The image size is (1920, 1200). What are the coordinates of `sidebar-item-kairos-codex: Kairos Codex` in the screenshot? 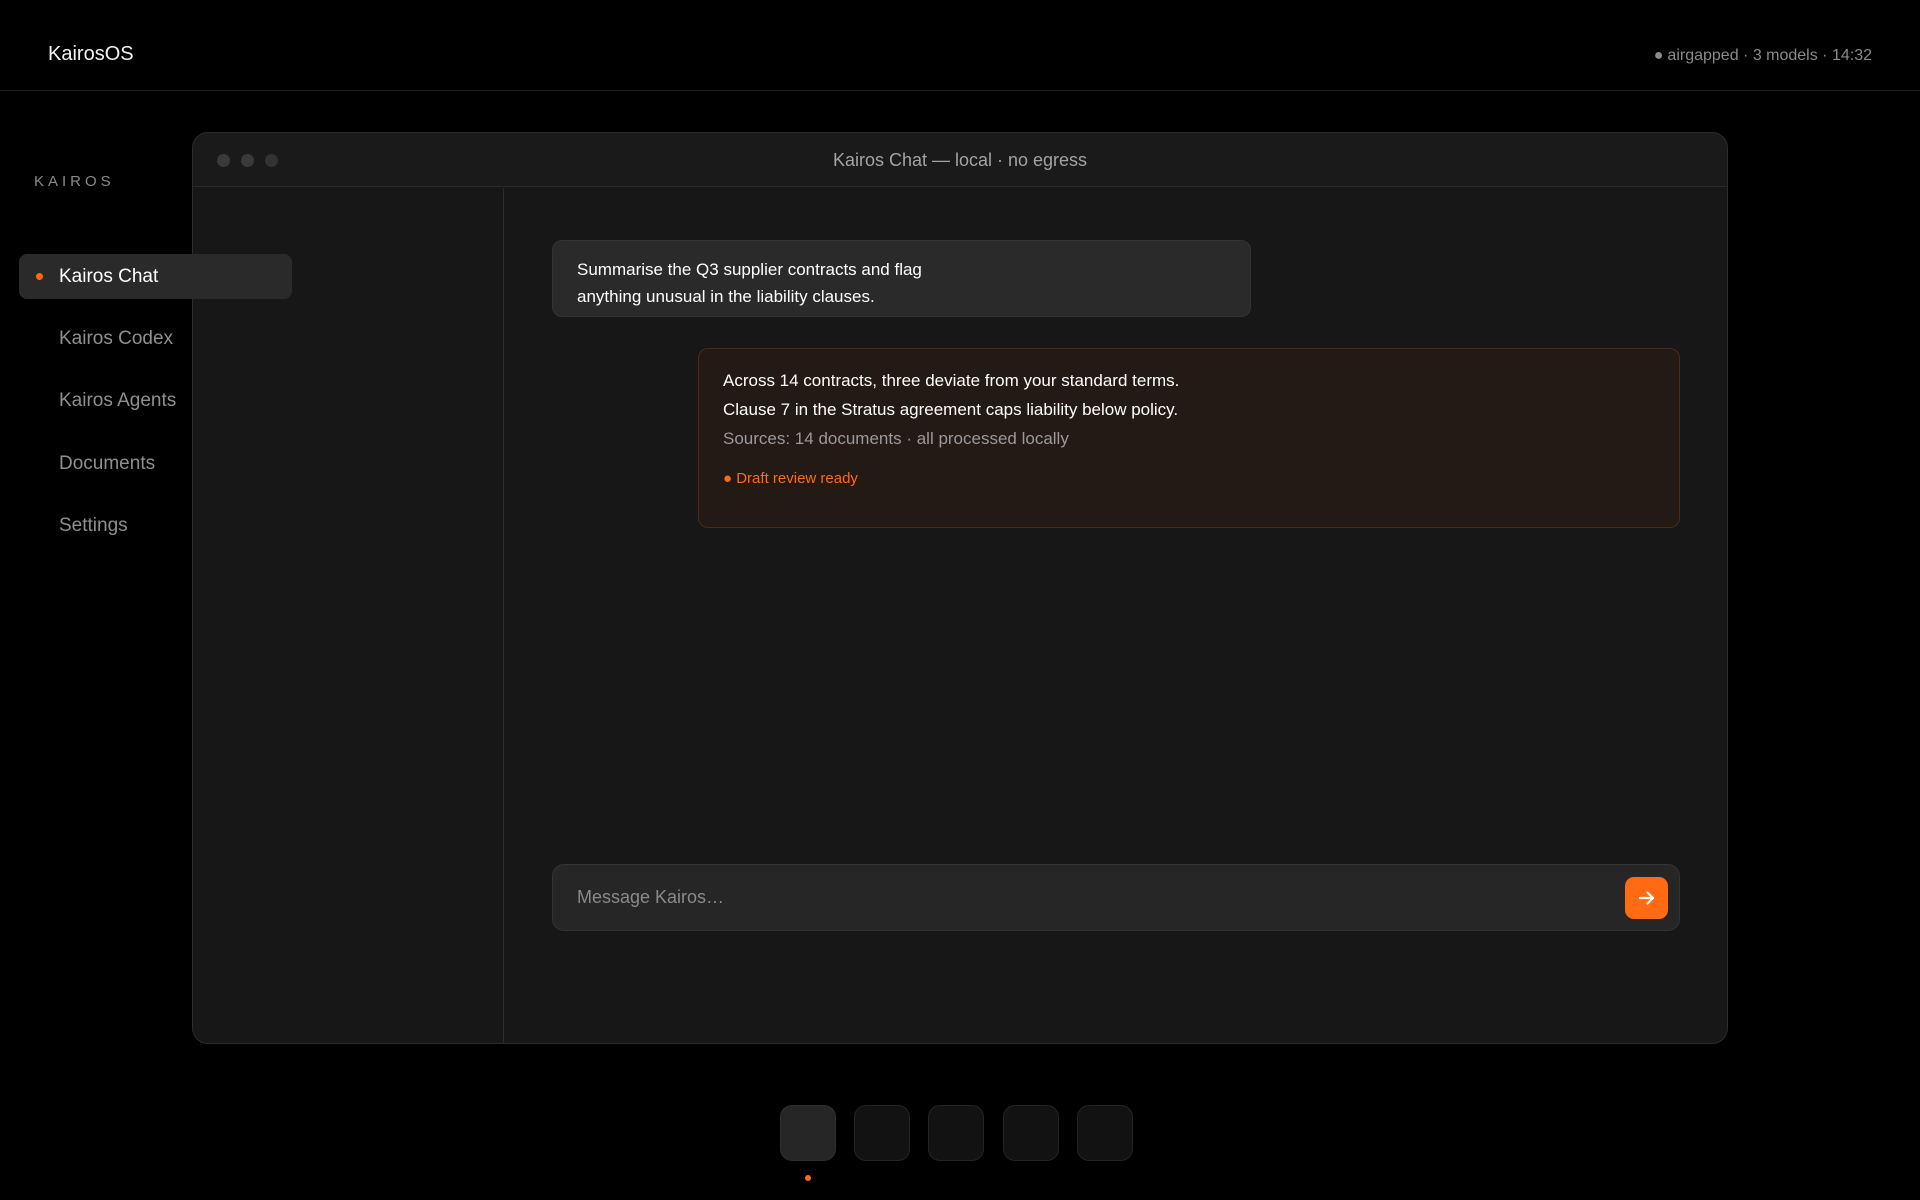 It's located at (155, 338).